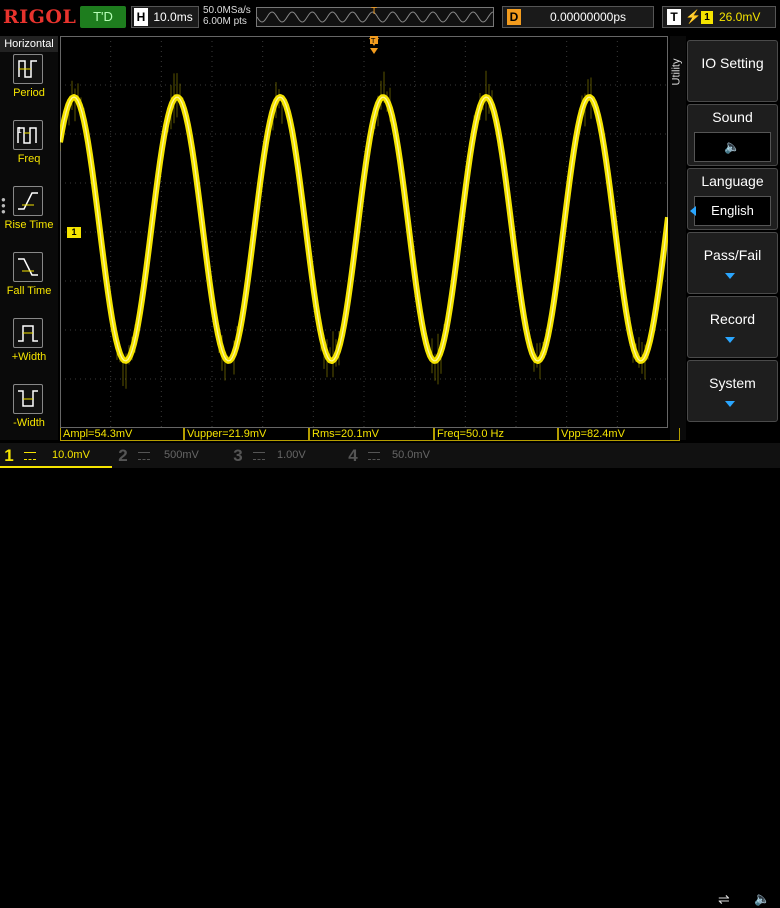 This screenshot has height=908, width=780. I want to click on horizontal-label: H, so click(141, 17).